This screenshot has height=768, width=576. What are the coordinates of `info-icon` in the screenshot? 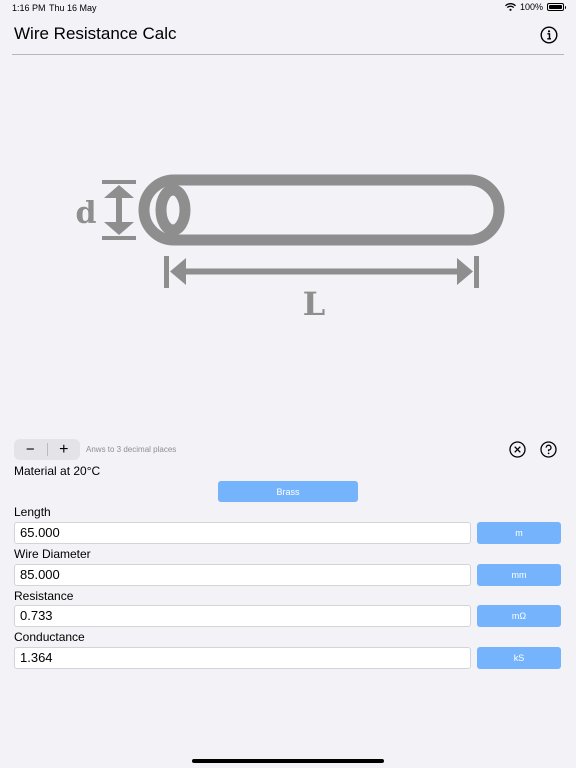 It's located at (549, 35).